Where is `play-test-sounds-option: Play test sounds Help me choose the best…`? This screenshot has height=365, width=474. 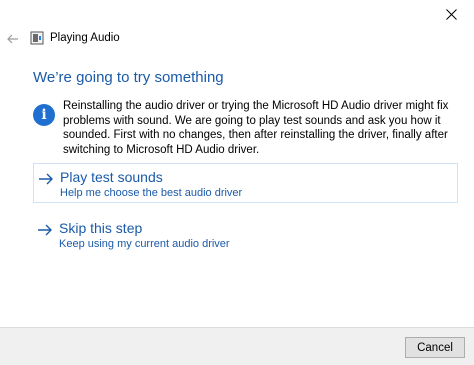 play-test-sounds-option: Play test sounds Help me choose the best… is located at coordinates (245, 183).